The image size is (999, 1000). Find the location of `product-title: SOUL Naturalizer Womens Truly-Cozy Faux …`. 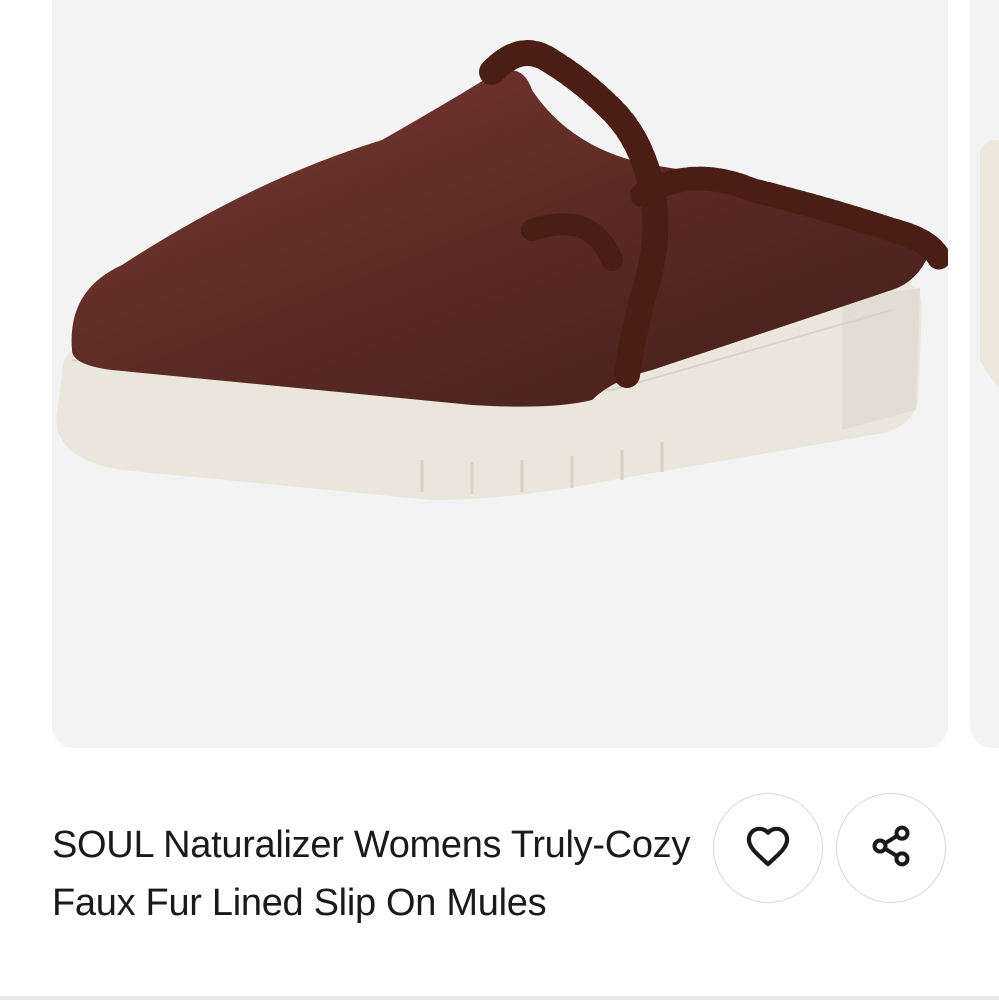

product-title: SOUL Naturalizer Womens Truly-Cozy Faux … is located at coordinates (371, 874).